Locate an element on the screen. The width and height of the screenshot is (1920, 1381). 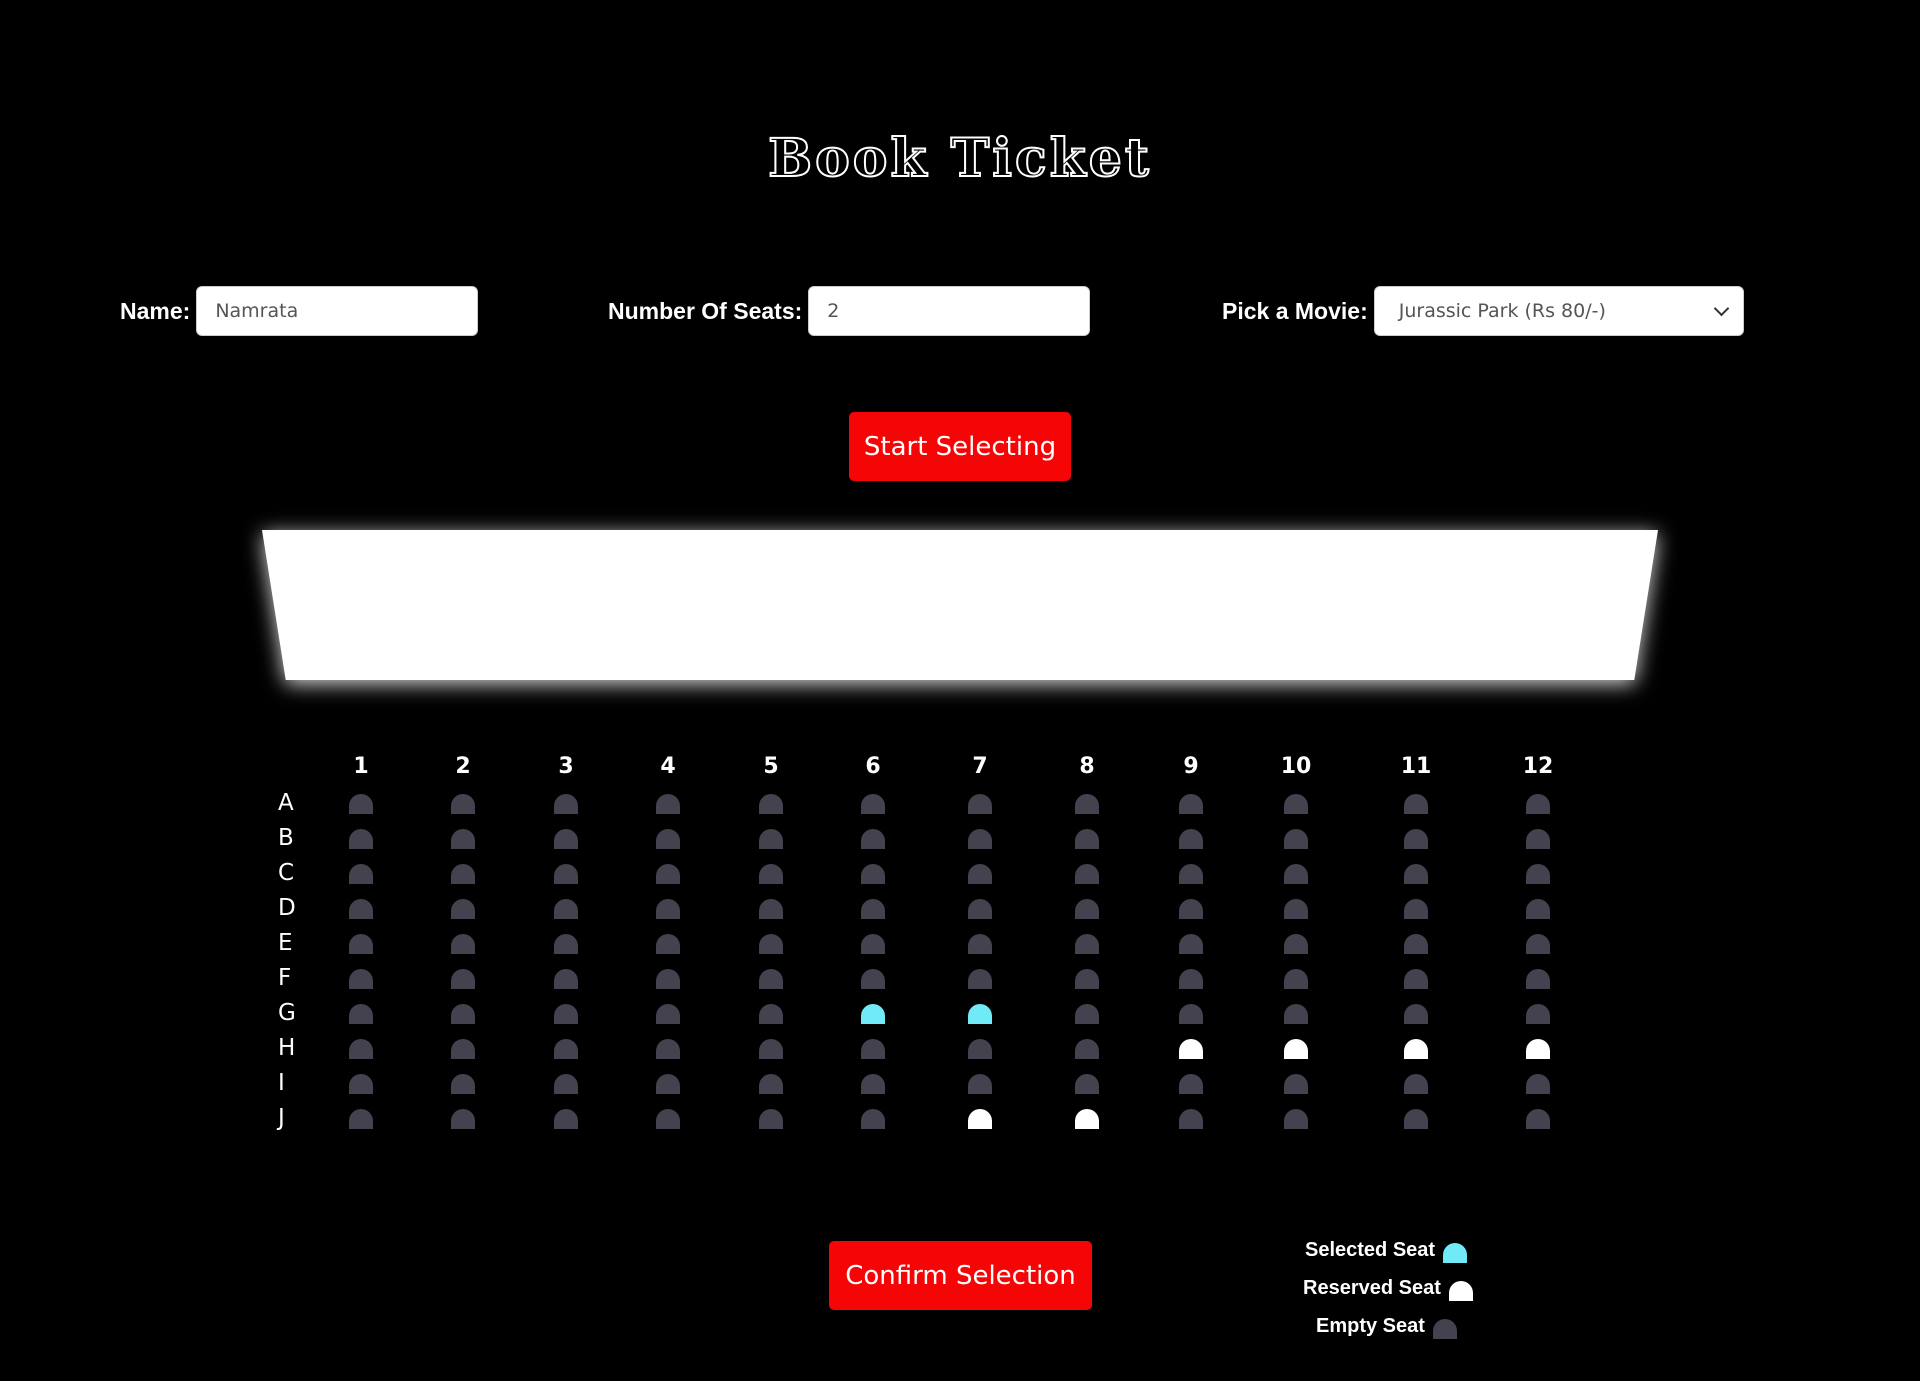
start-selecting-button: Start Selecting is located at coordinates (960, 446).